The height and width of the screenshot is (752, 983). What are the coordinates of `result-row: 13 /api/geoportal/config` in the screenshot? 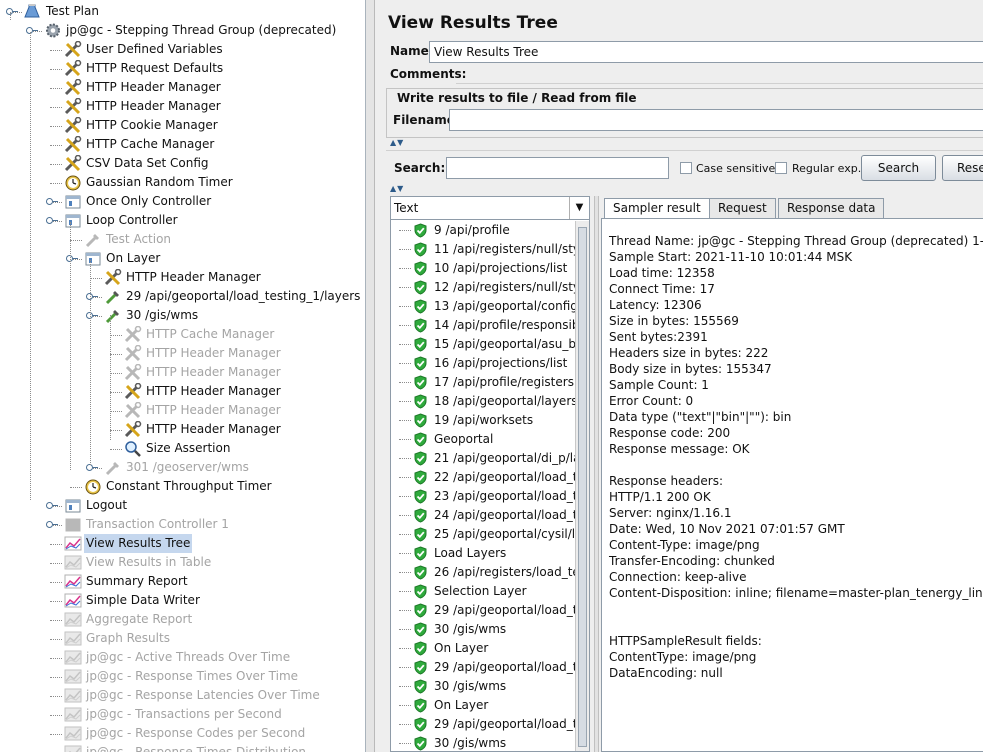 It's located at (483, 306).